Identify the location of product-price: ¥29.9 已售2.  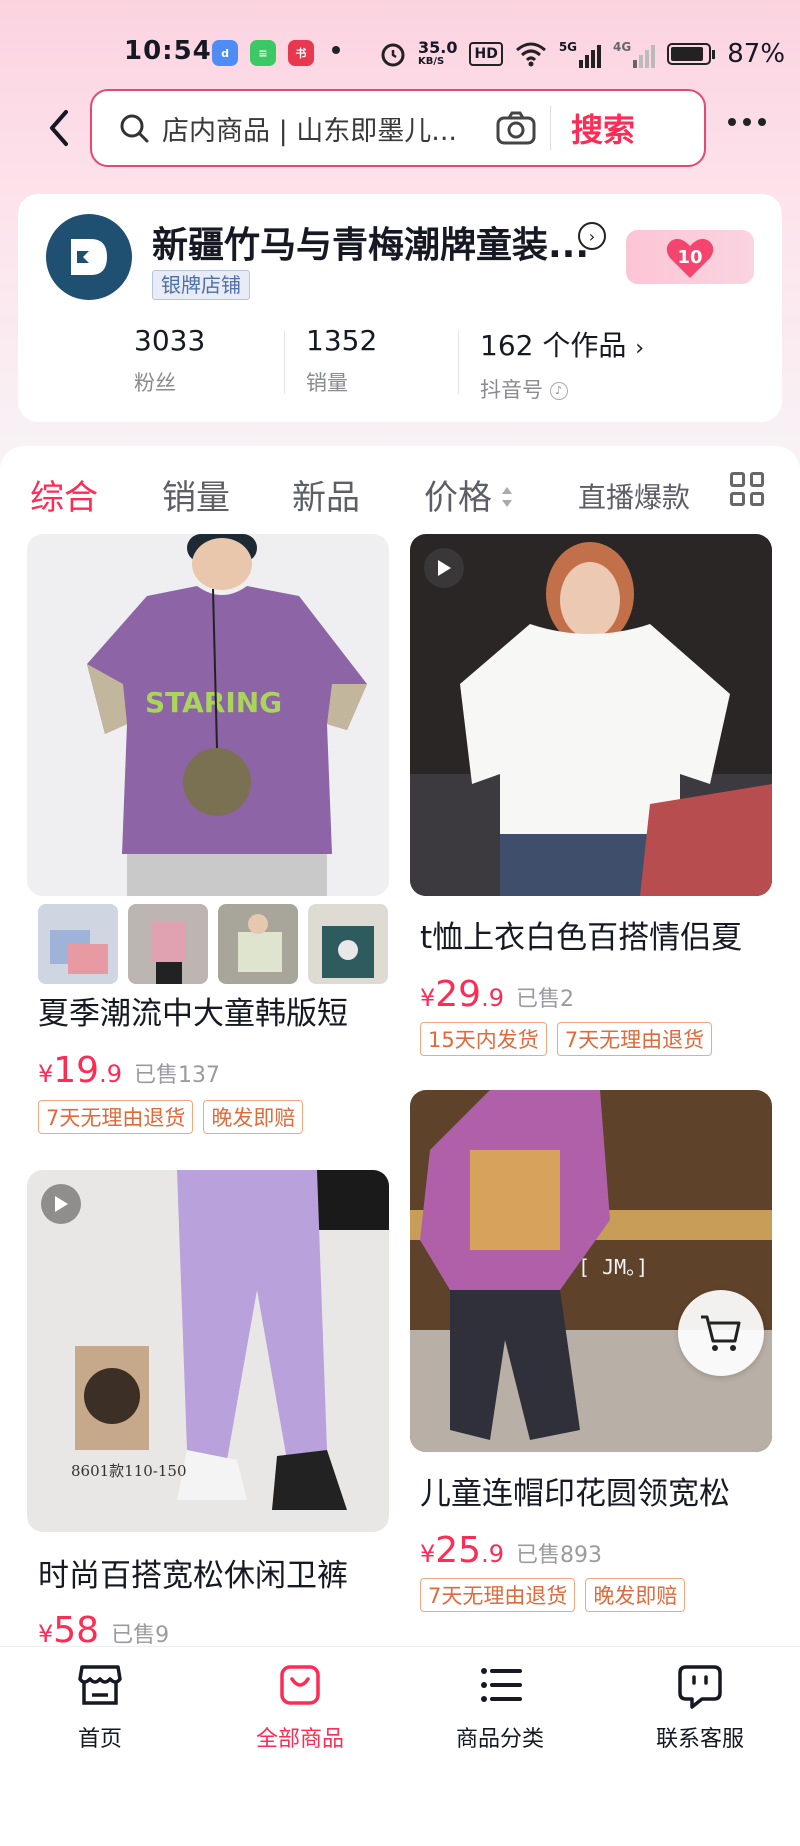
(497, 994).